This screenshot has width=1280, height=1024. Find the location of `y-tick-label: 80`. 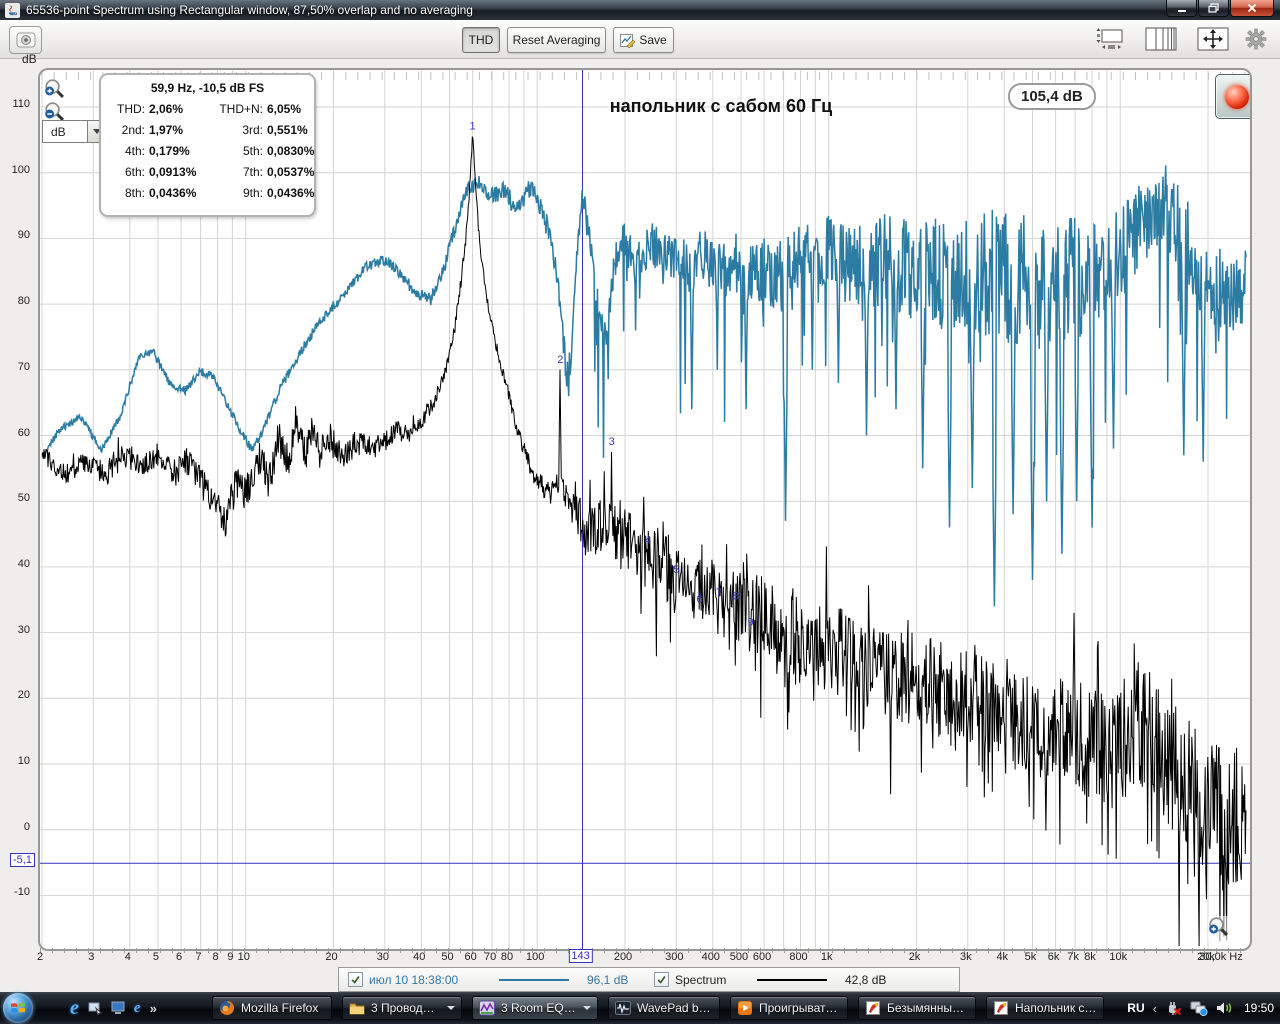

y-tick-label: 80 is located at coordinates (23, 301).